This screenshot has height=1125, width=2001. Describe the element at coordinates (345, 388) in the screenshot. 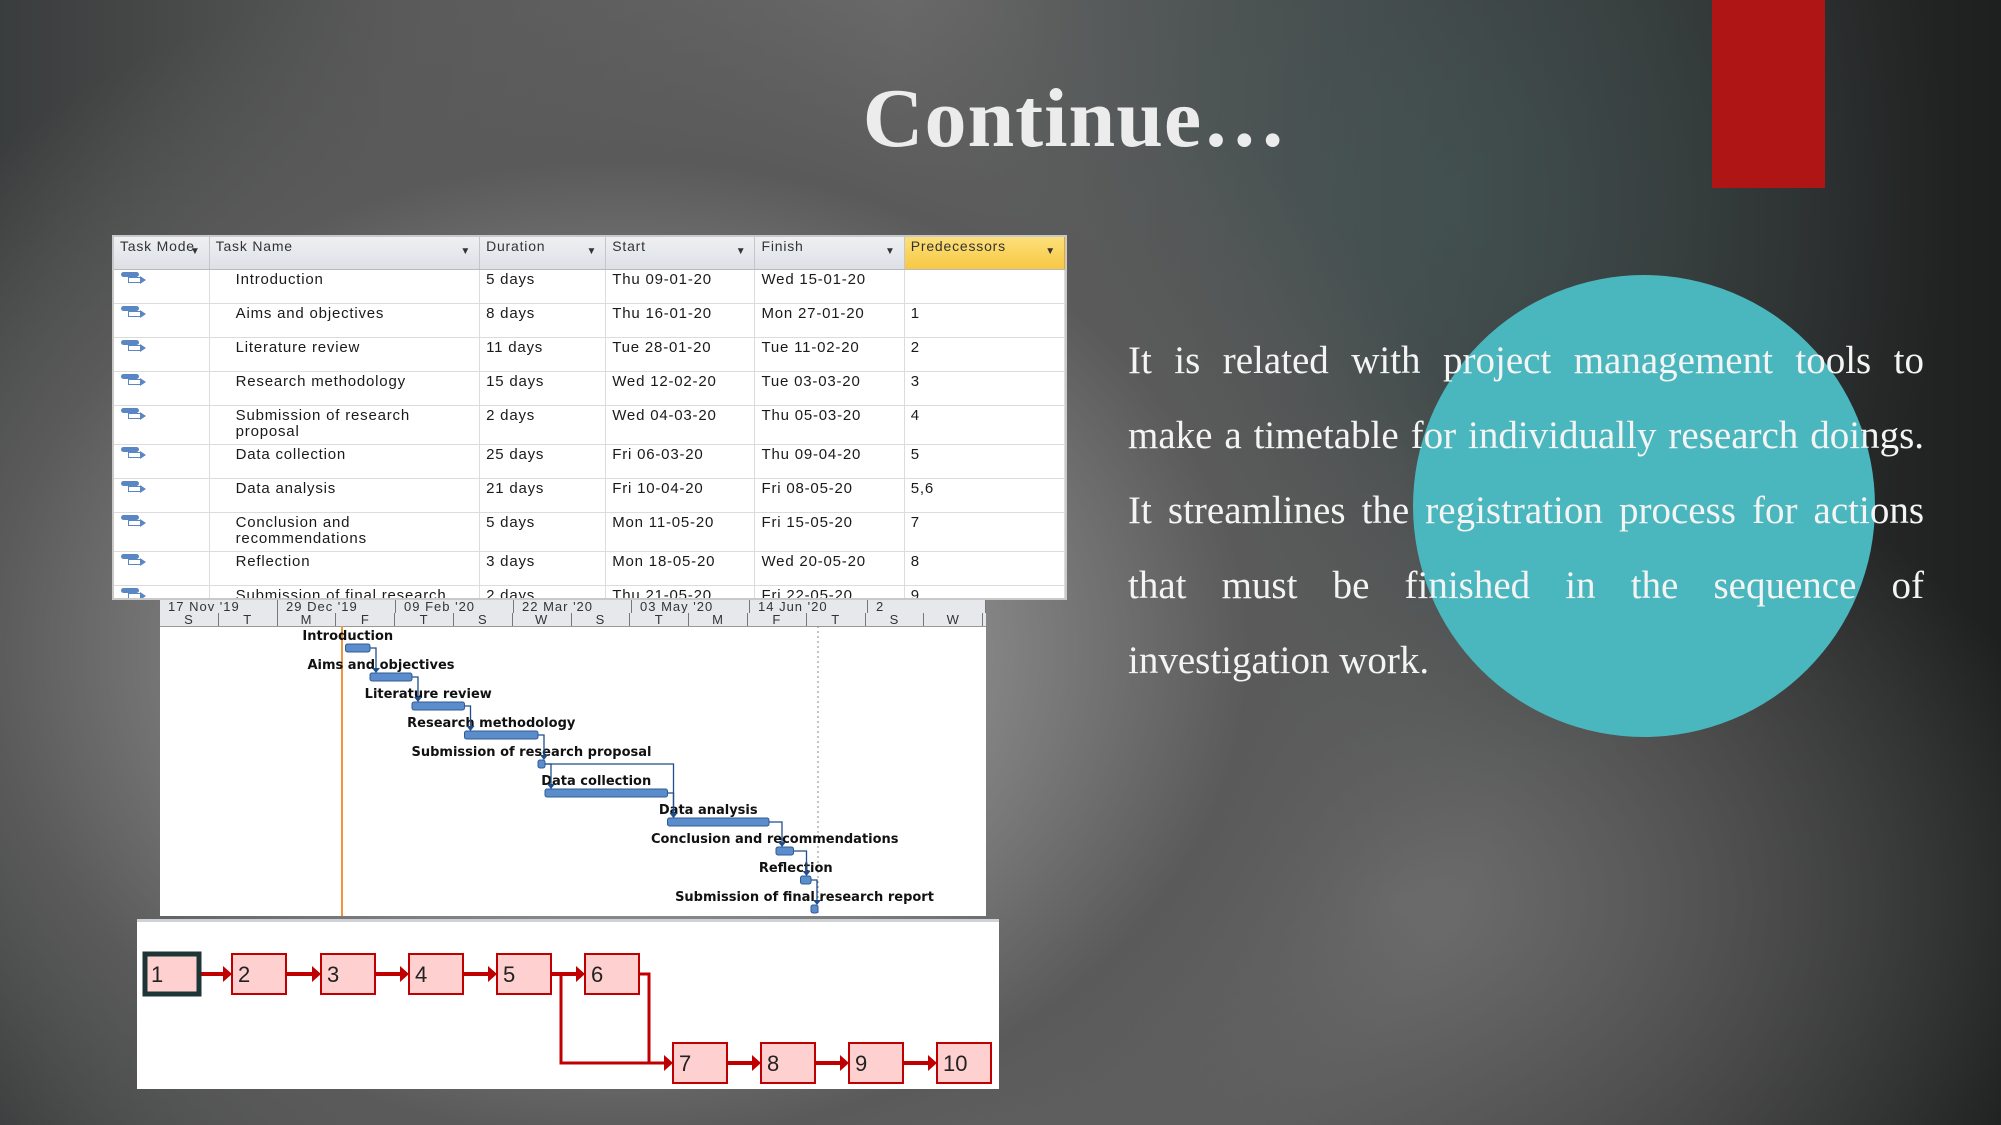

I see `task-name-cell: Research methodology` at that location.